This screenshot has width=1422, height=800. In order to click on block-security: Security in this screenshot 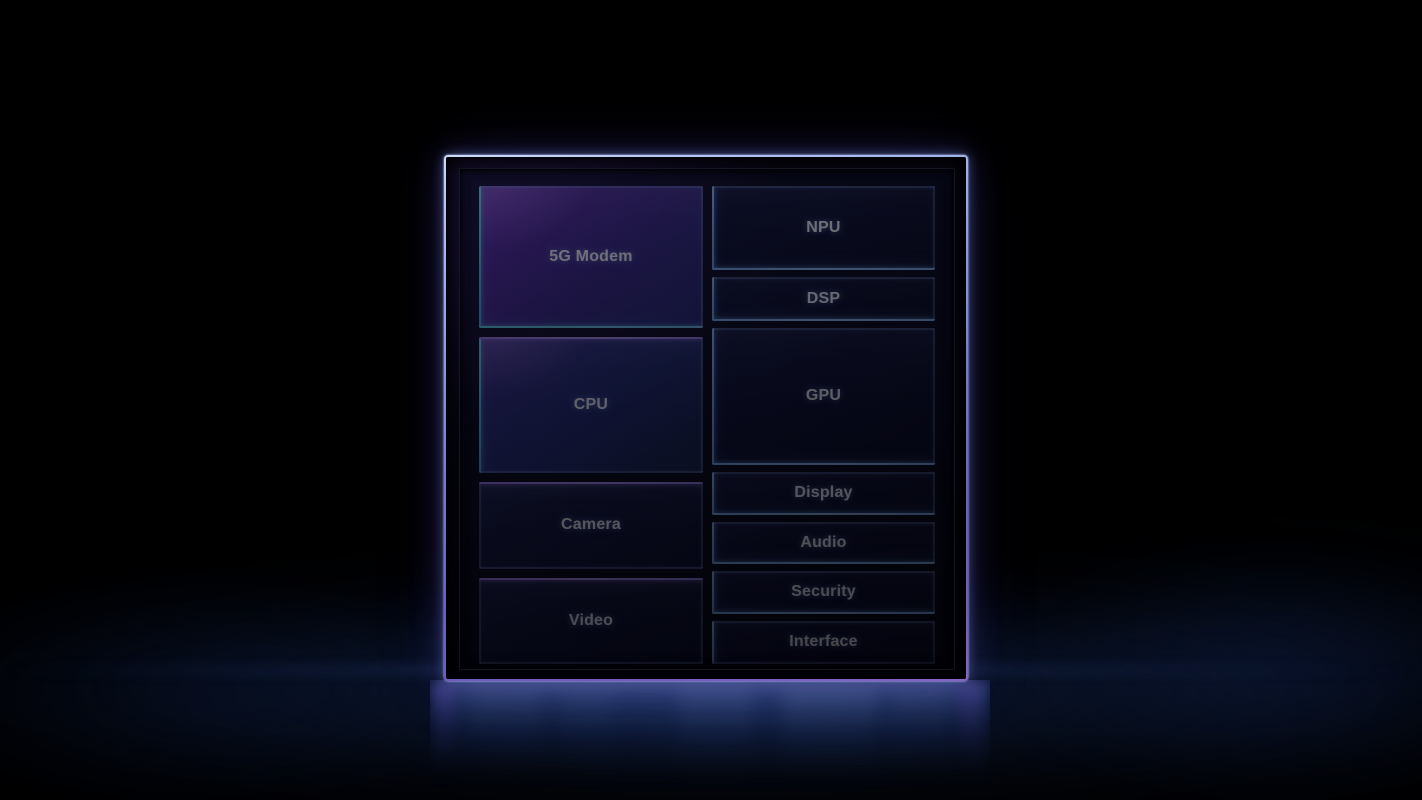, I will do `click(823, 592)`.